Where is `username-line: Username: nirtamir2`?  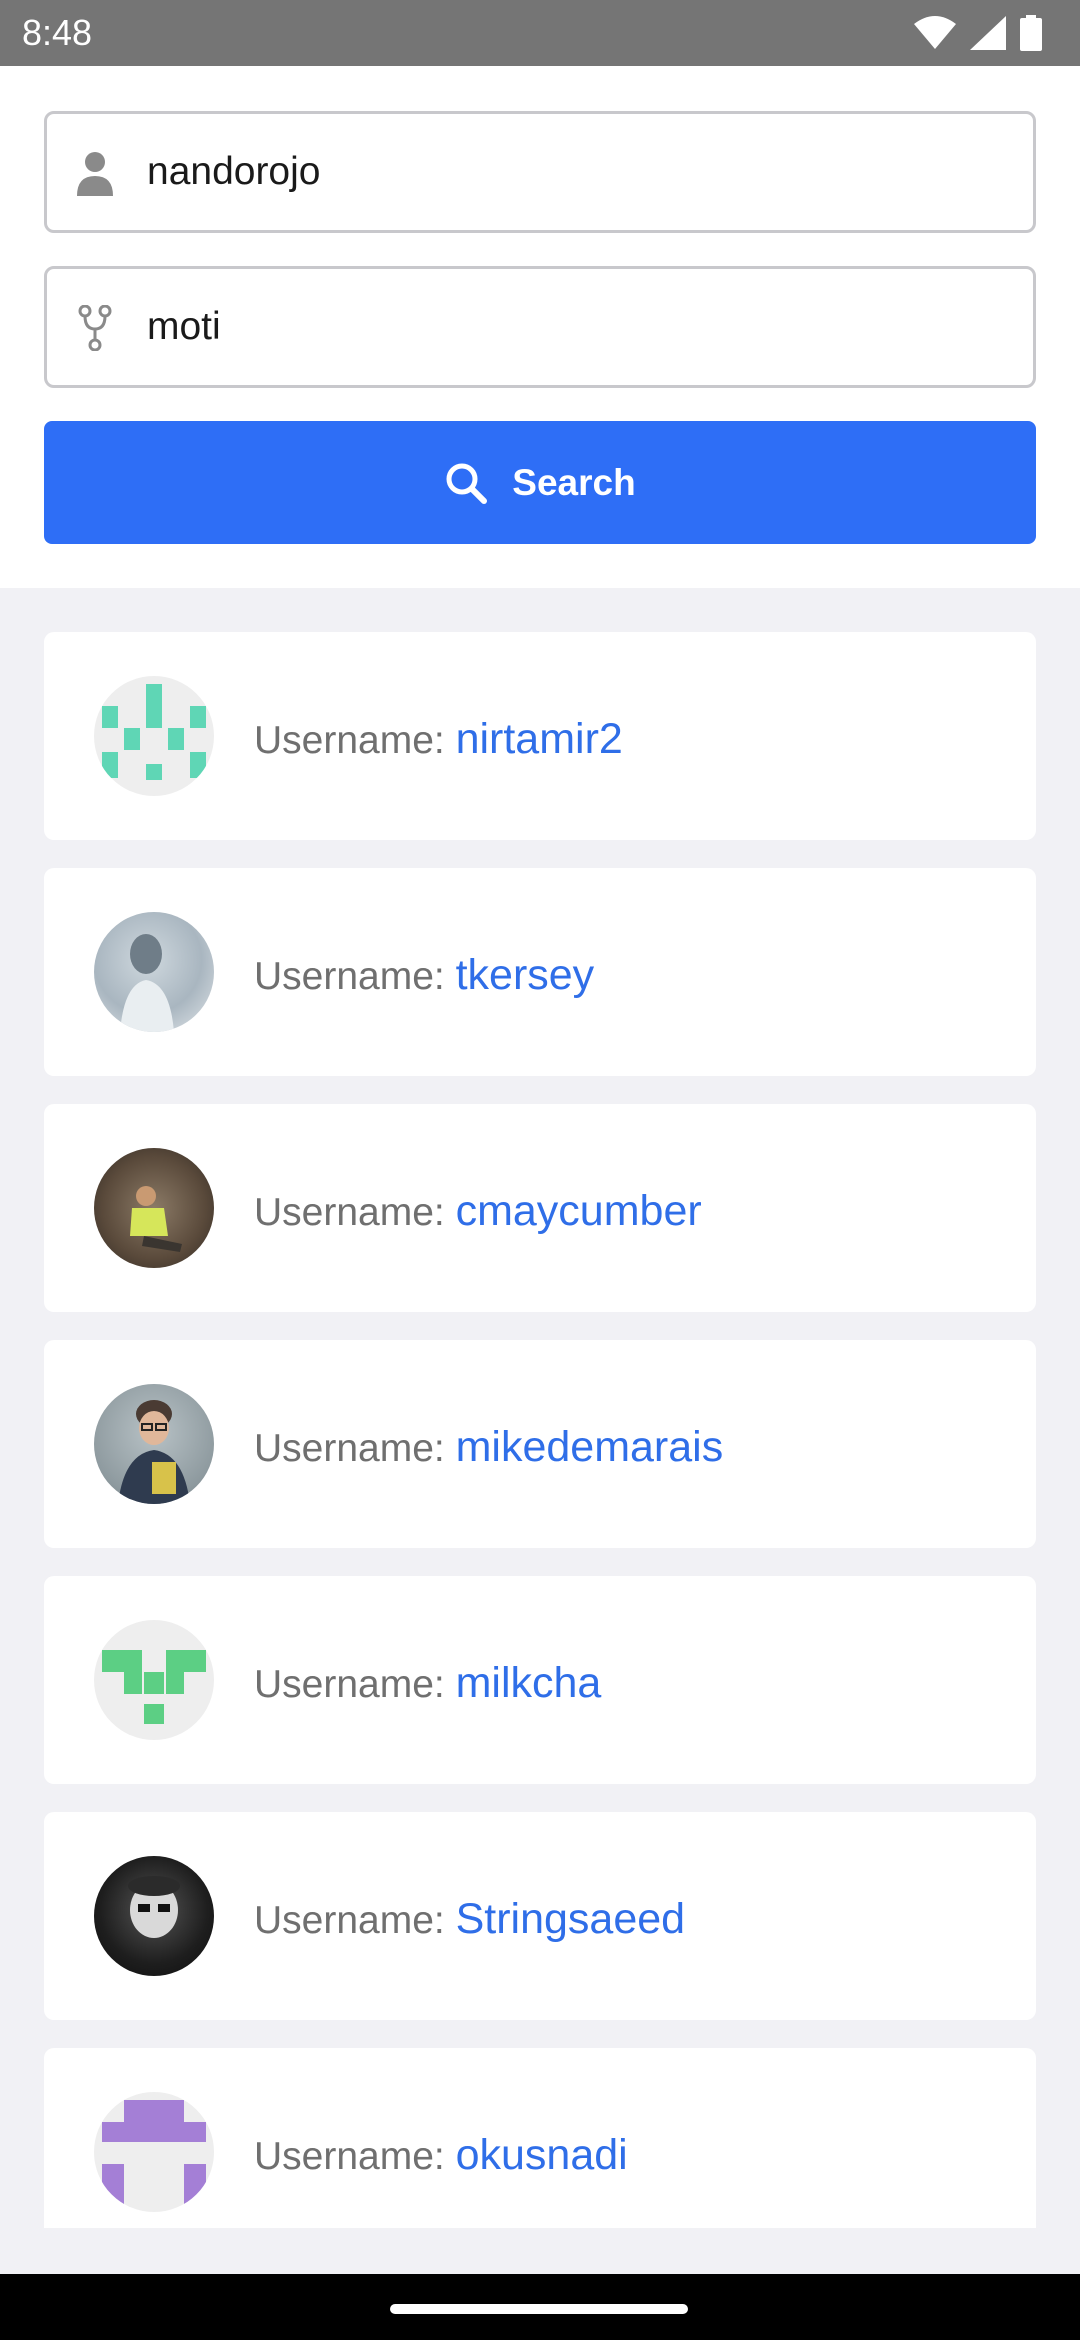
username-line: Username: nirtamir2 is located at coordinates (438, 736).